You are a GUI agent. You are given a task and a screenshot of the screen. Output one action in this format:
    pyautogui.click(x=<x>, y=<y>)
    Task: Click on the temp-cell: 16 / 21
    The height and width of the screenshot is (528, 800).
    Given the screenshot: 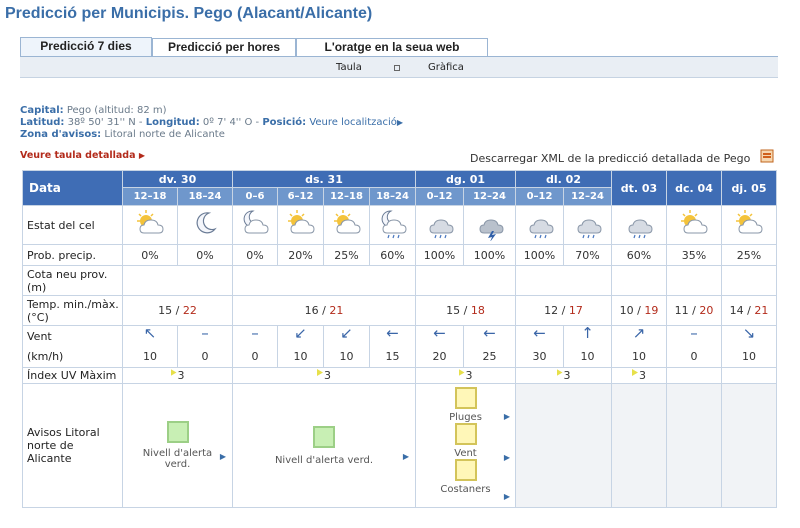 What is the action you would take?
    pyautogui.click(x=324, y=310)
    